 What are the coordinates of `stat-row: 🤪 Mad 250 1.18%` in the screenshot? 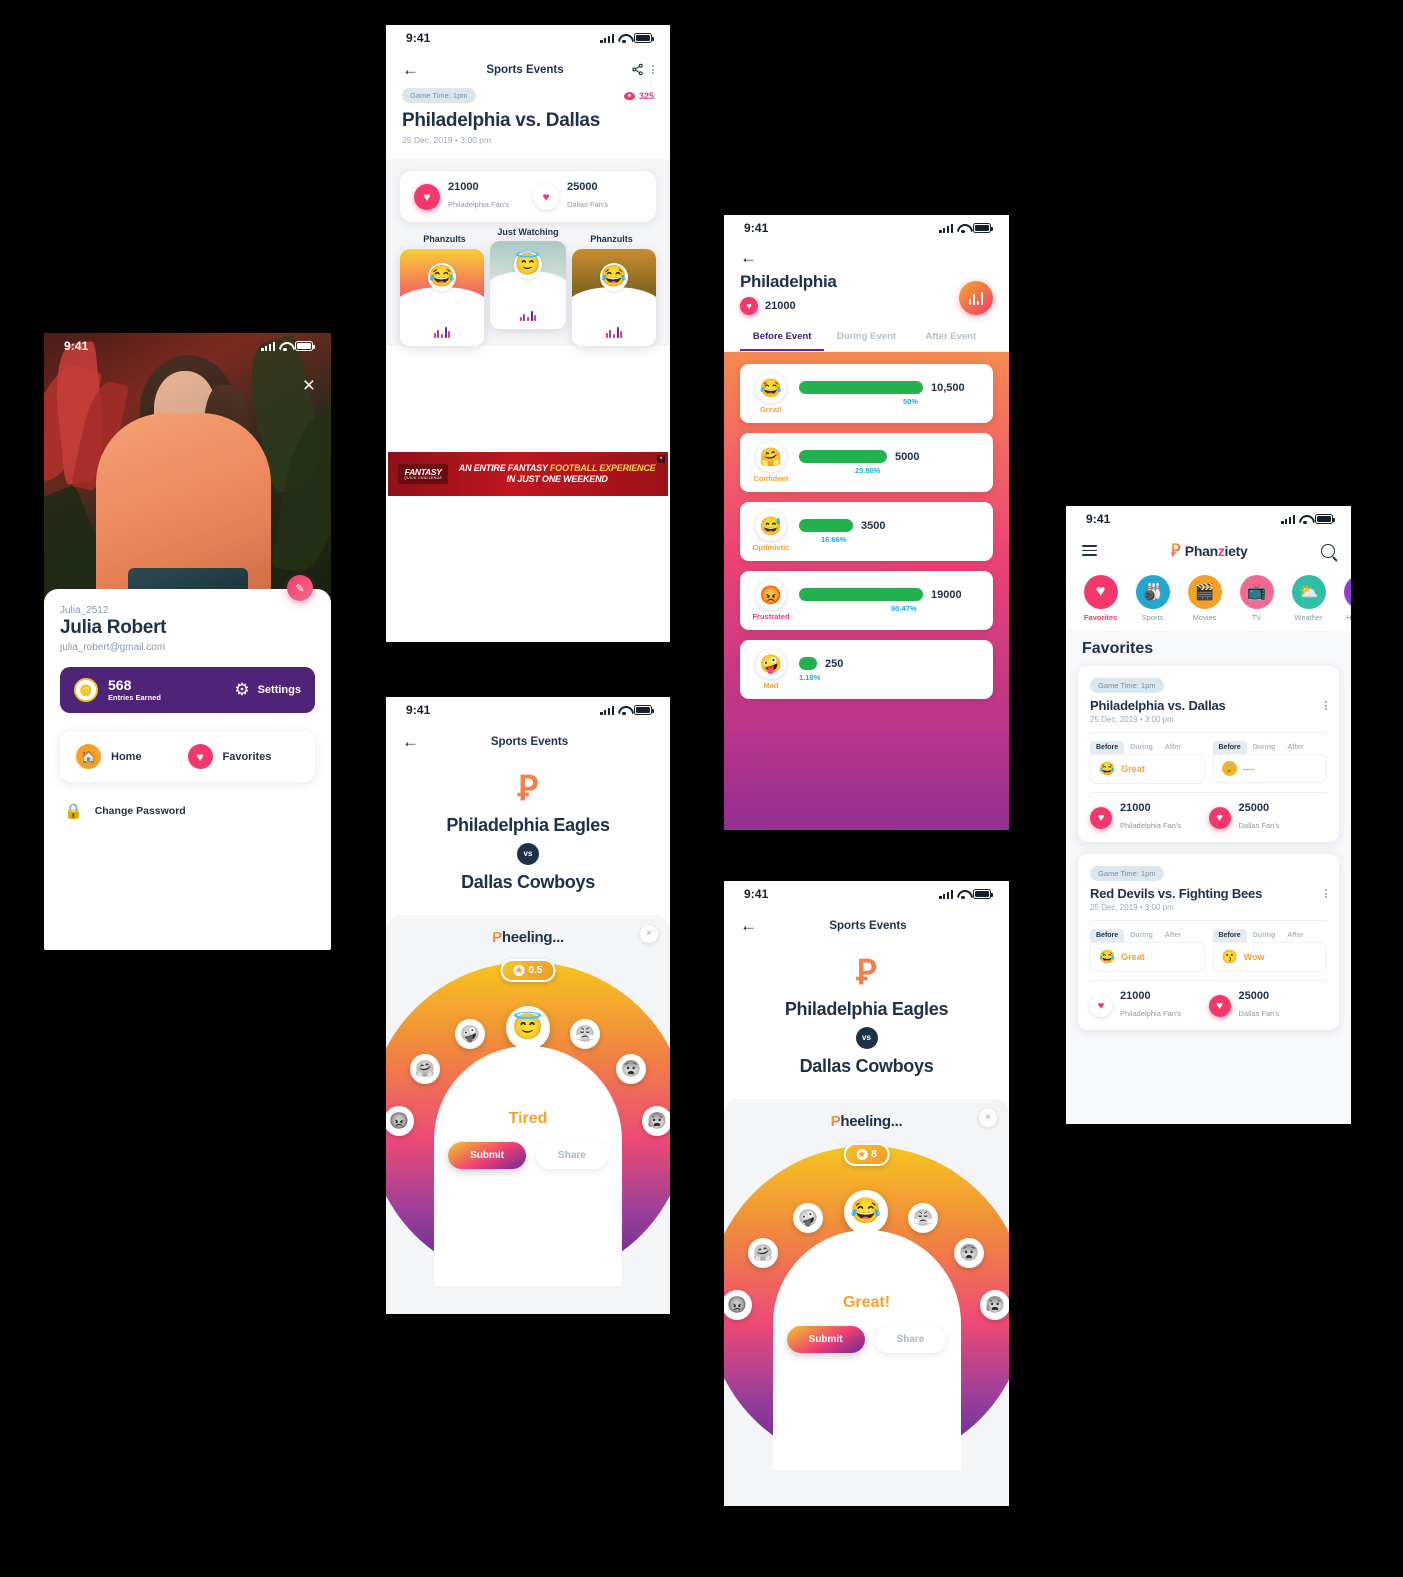 It's located at (866, 669).